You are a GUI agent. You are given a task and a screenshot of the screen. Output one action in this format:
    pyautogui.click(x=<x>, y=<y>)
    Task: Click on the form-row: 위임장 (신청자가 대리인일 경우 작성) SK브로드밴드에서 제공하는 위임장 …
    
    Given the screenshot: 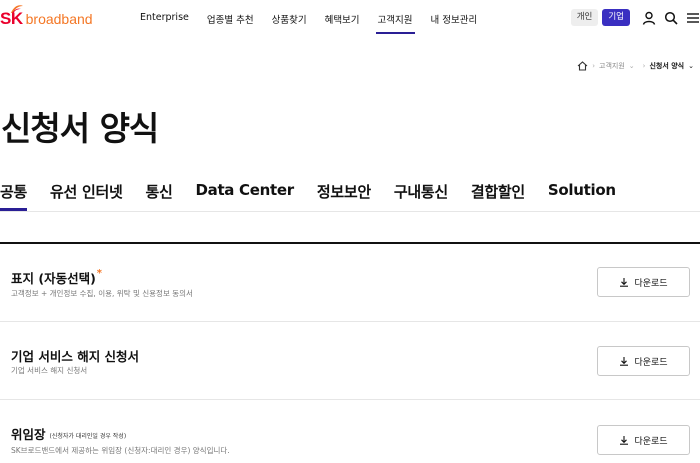 What is the action you would take?
    pyautogui.click(x=350, y=431)
    